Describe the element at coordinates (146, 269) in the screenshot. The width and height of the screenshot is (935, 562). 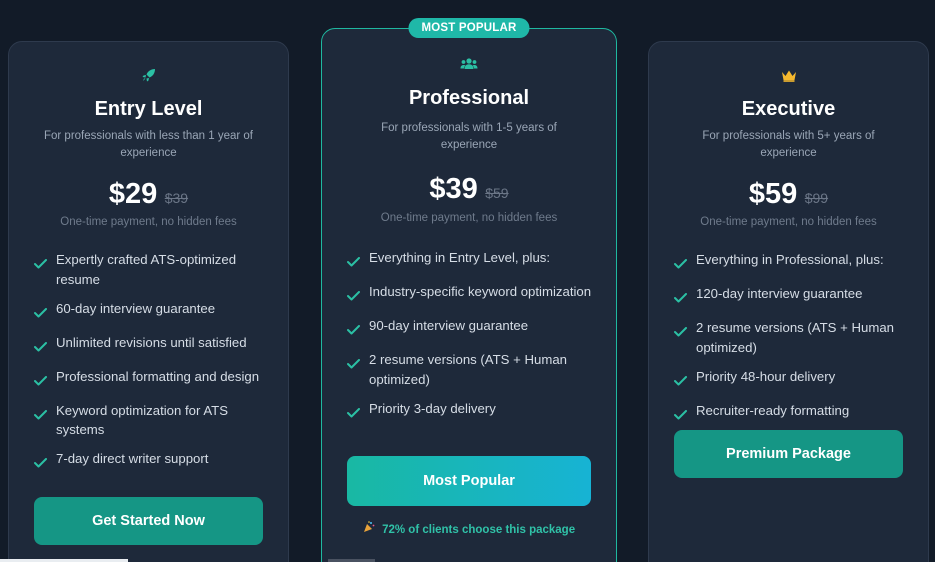
I see `feature-text: Expertly crafted ATS-optimized resume` at that location.